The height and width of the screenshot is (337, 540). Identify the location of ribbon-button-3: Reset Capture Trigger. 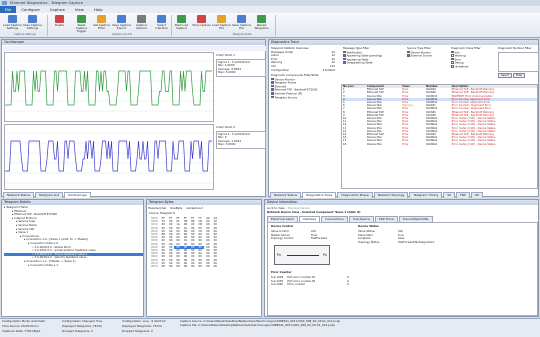
(81, 23).